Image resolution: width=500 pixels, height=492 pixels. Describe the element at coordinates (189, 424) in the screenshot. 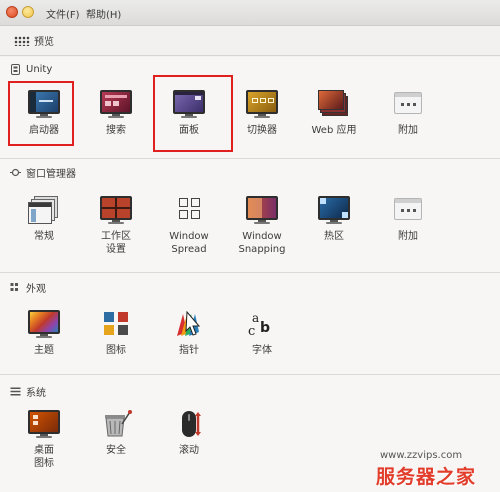

I see `scrolling-icon` at that location.